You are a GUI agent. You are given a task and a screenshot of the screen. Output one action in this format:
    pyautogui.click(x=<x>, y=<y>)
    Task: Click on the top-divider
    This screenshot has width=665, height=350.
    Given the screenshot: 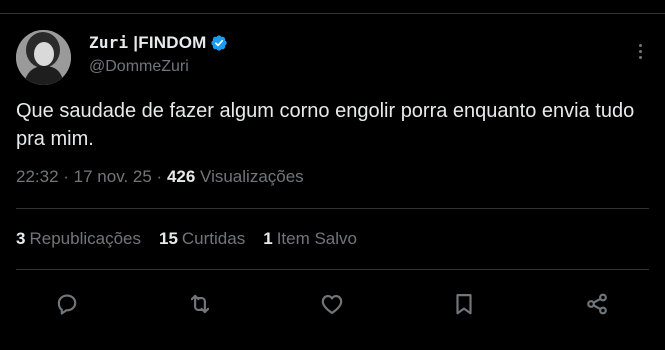 What is the action you would take?
    pyautogui.click(x=332, y=13)
    